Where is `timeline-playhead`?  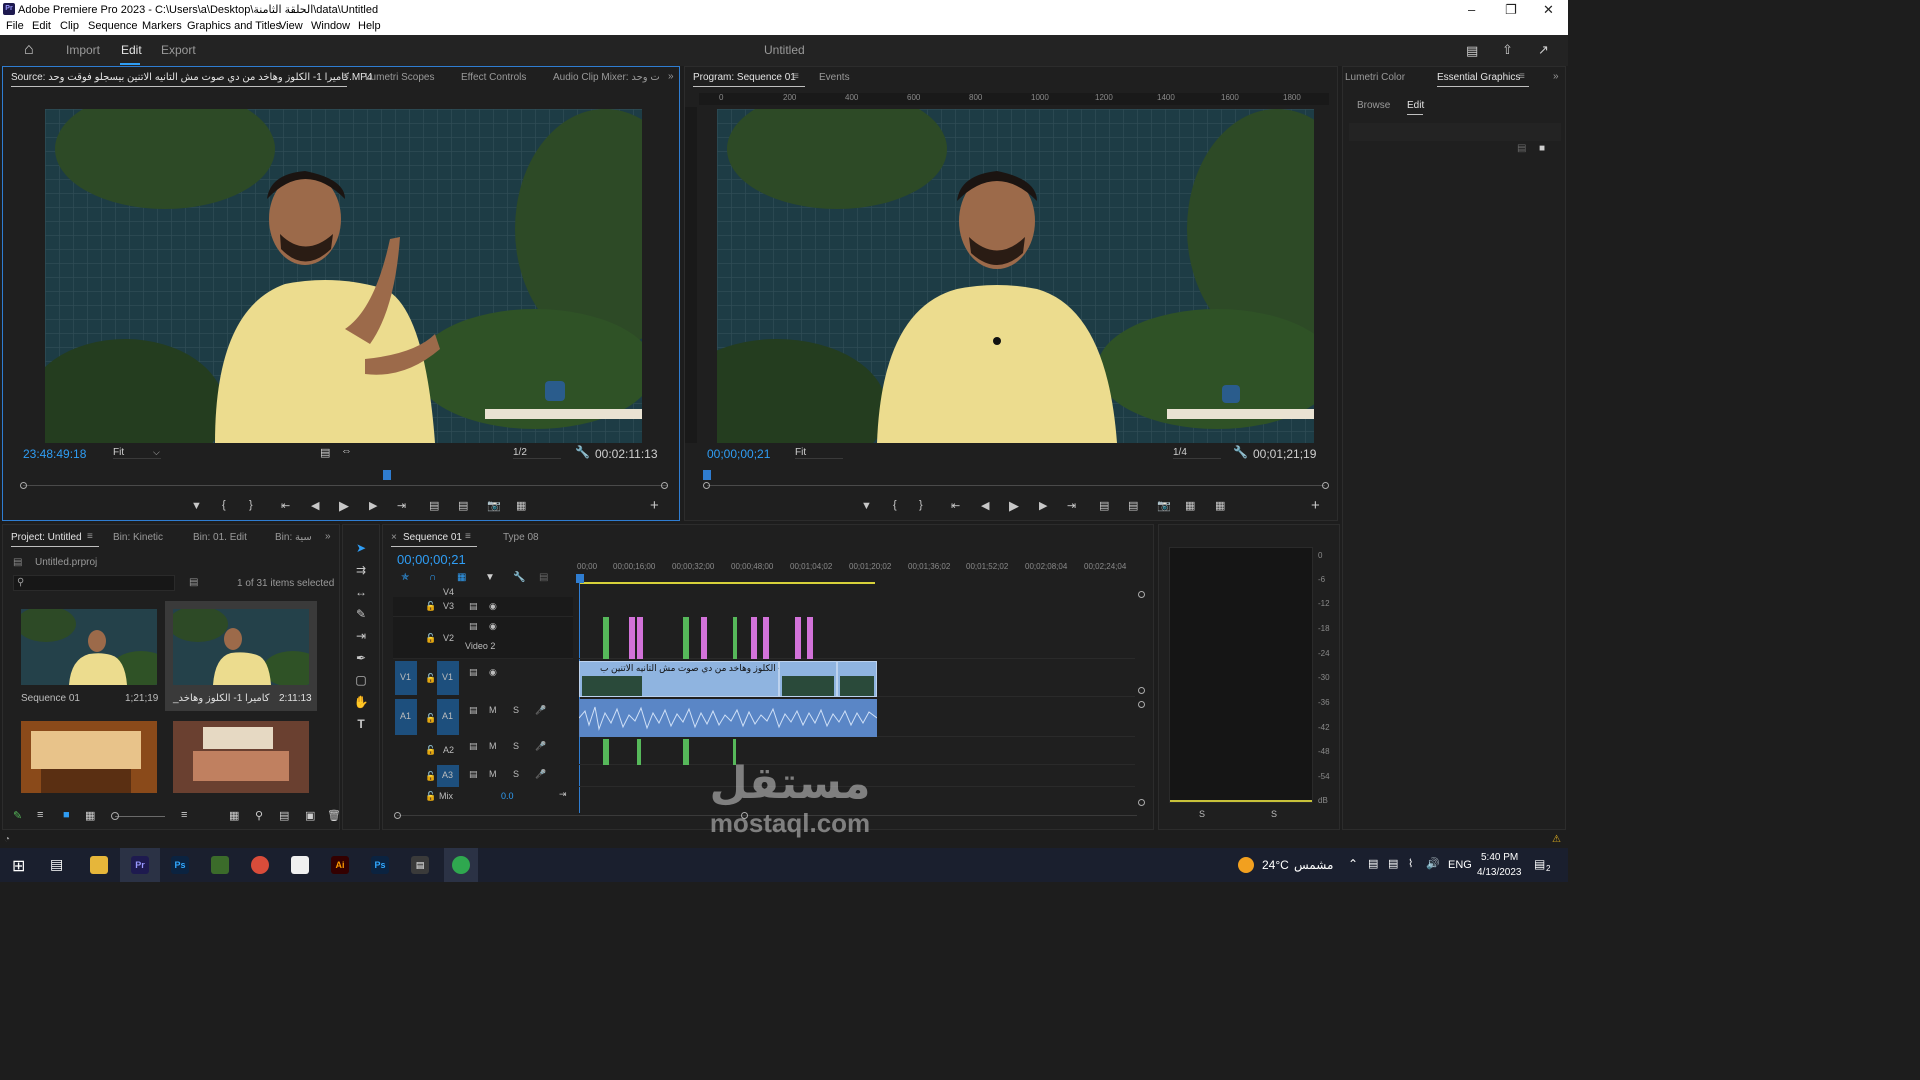
timeline-playhead is located at coordinates (580, 578).